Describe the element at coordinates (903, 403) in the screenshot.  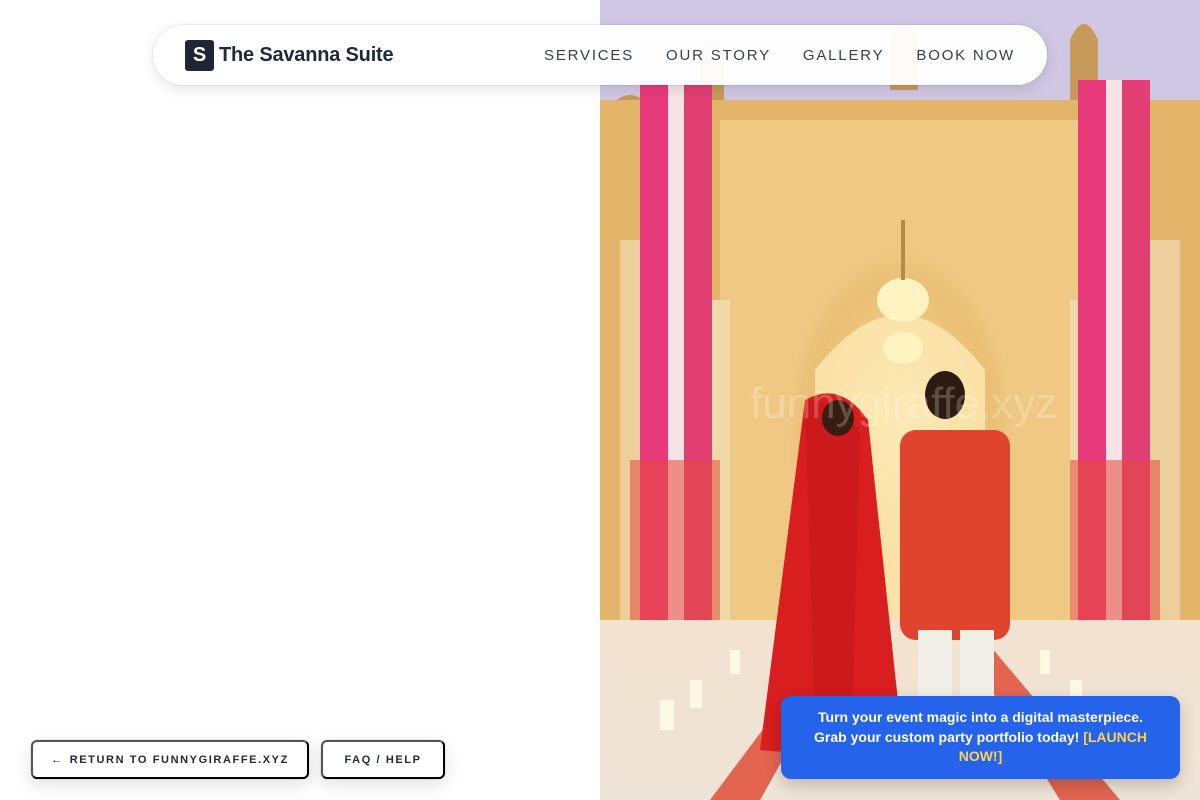
I see `watermark-text: funnygiraffe.xyz` at that location.